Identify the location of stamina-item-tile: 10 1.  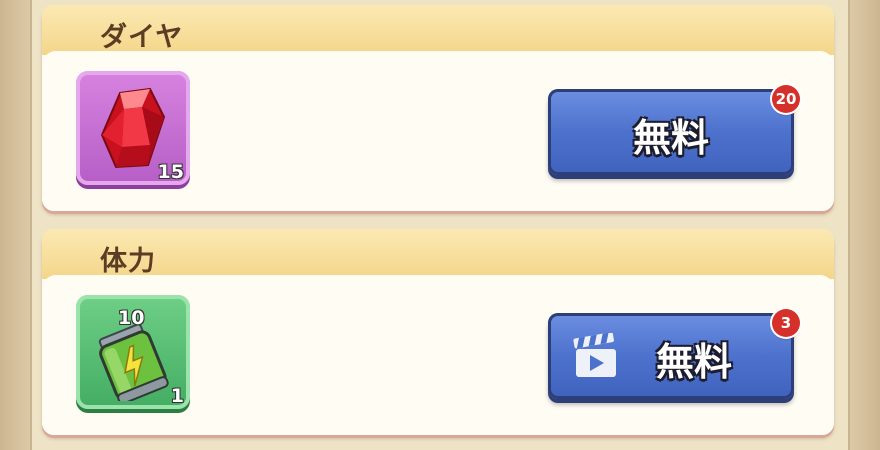
(133, 352).